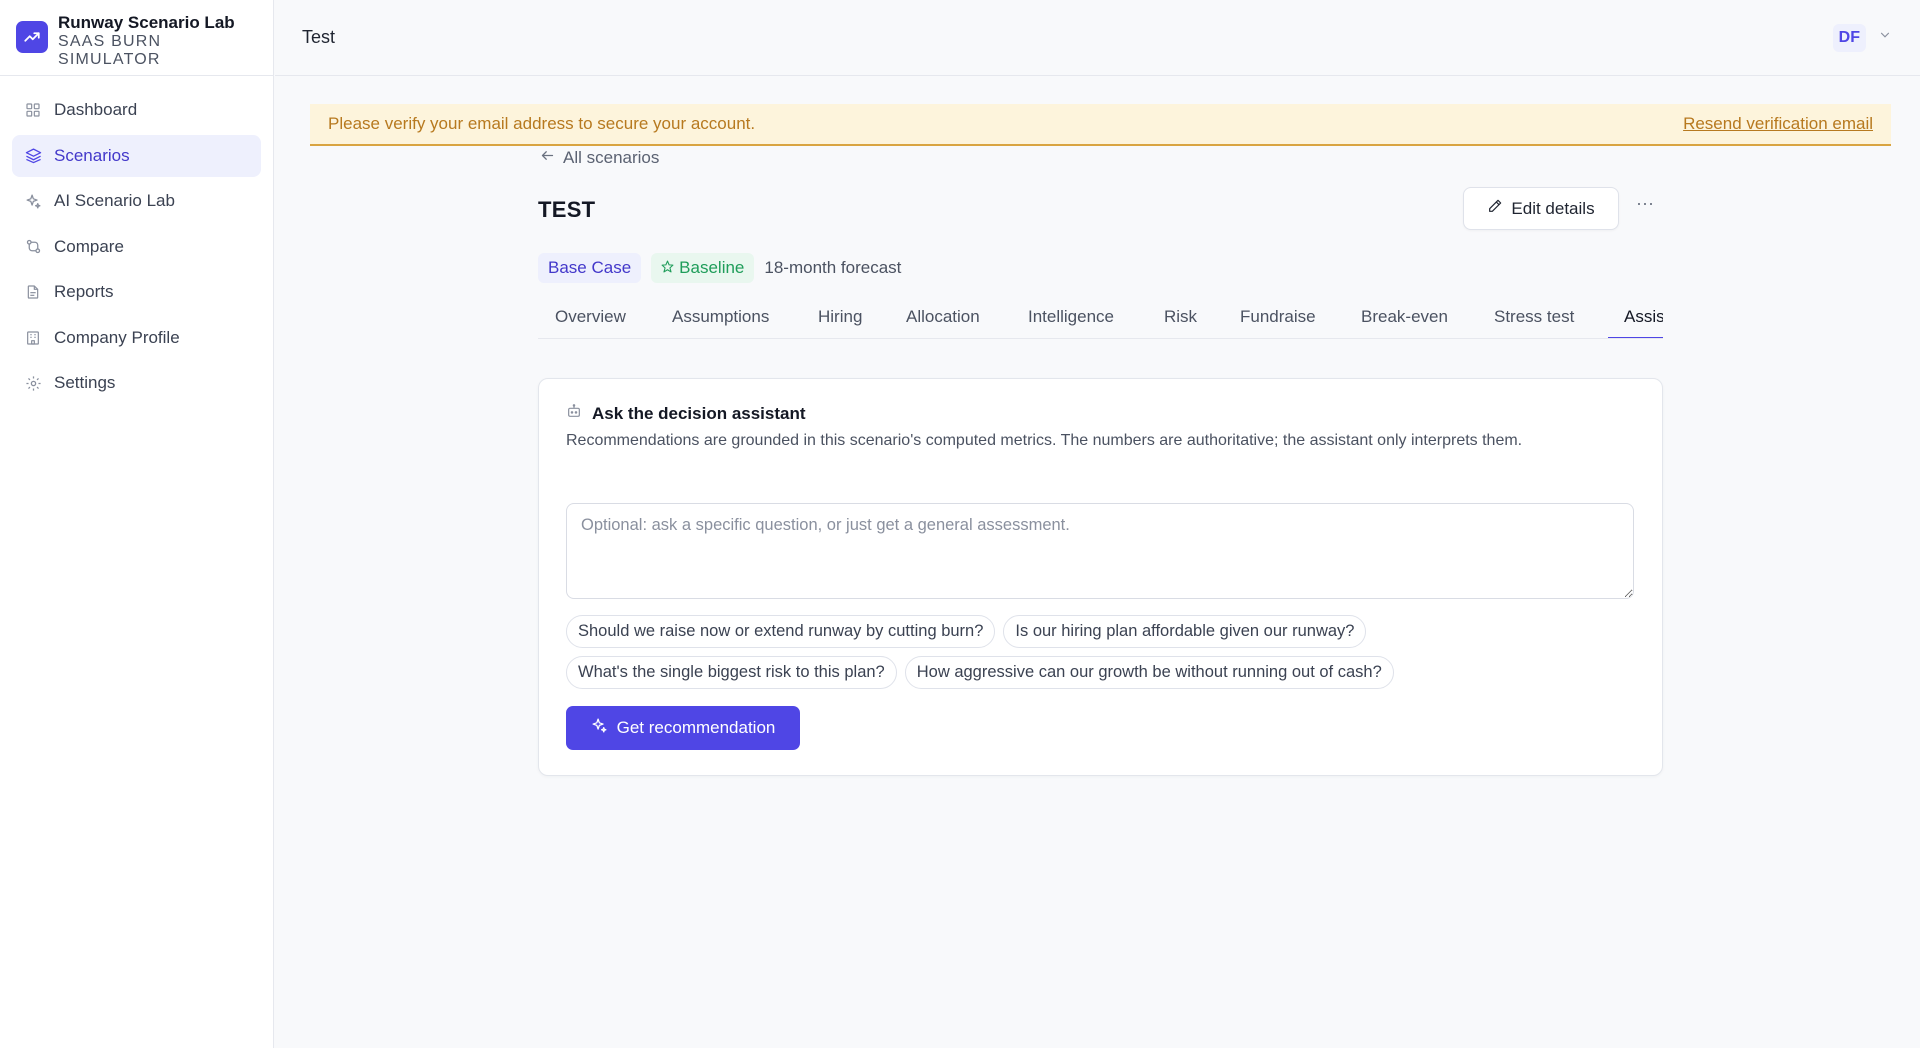  Describe the element at coordinates (84, 291) in the screenshot. I see `sidebar-item-label: Reports` at that location.